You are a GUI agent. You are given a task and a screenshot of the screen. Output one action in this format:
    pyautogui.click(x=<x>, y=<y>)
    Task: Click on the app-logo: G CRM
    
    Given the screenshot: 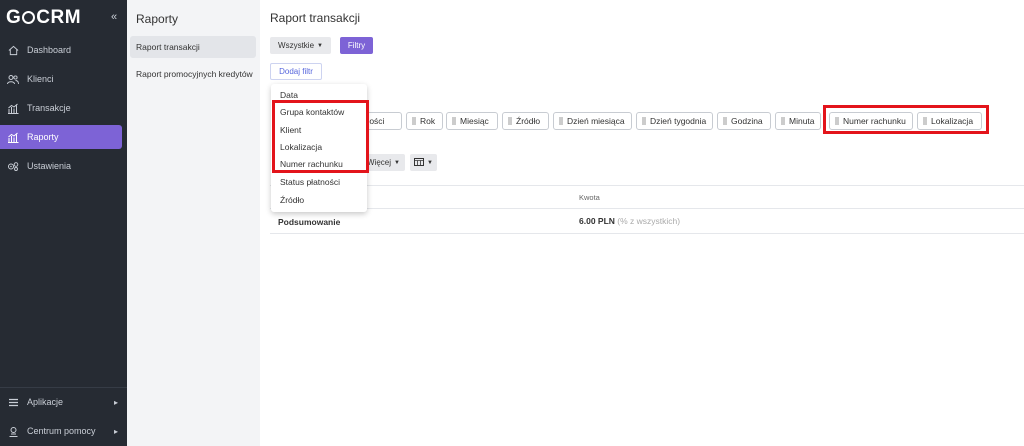 What is the action you would take?
    pyautogui.click(x=43, y=18)
    